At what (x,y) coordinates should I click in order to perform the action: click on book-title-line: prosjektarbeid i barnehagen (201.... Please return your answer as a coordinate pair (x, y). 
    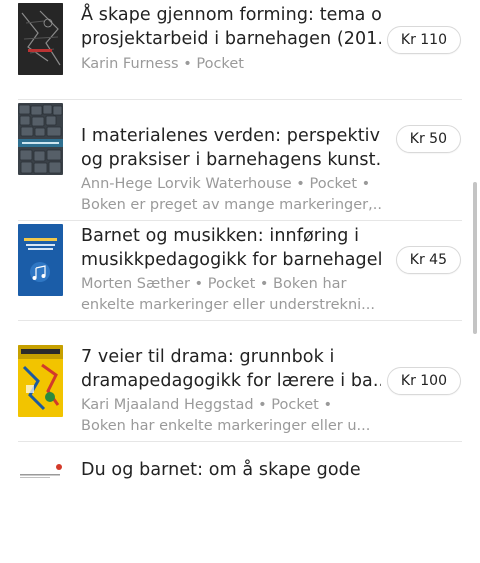
    Looking at the image, I should click on (231, 39).